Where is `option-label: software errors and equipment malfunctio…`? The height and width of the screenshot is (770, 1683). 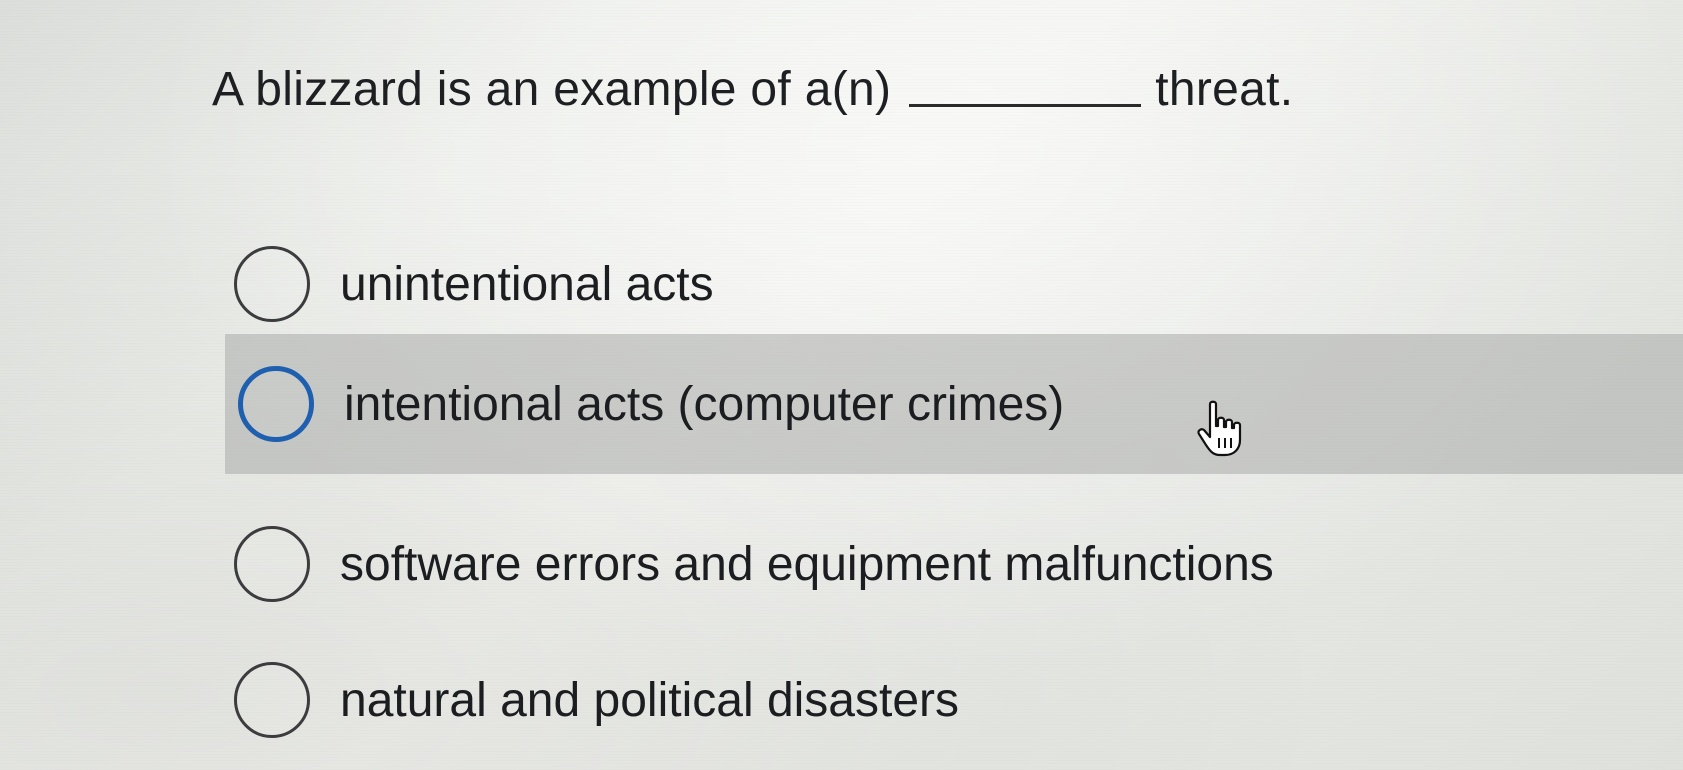 option-label: software errors and equipment malfunctio… is located at coordinates (807, 564).